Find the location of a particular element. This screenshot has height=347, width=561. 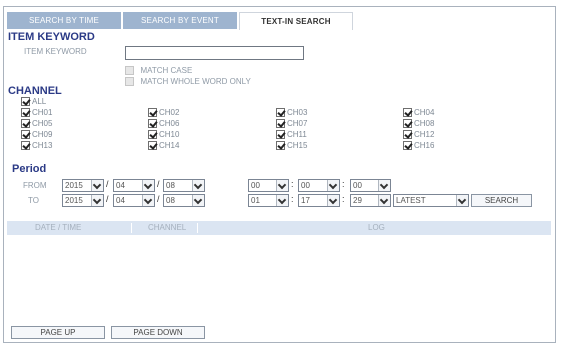

to-label: TO is located at coordinates (33, 200).